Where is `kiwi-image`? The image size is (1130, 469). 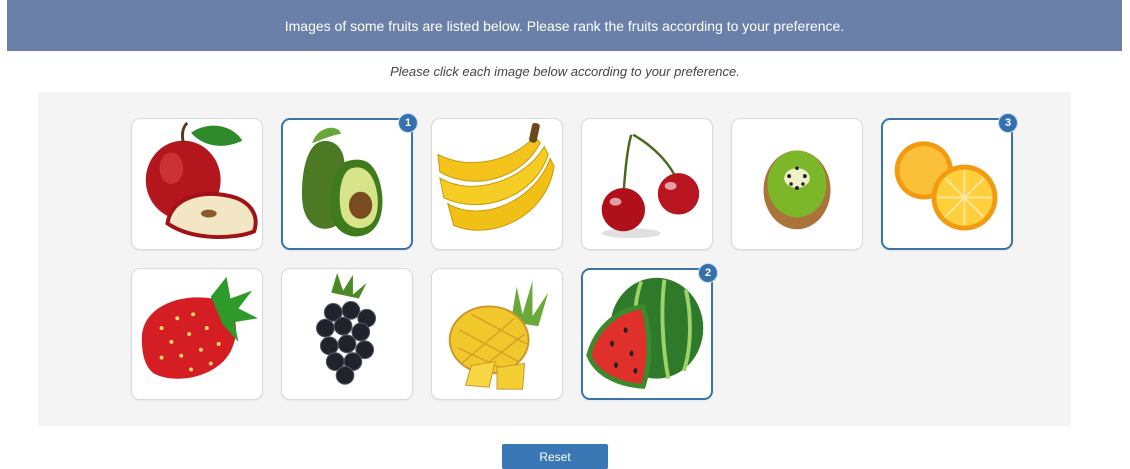 kiwi-image is located at coordinates (797, 190).